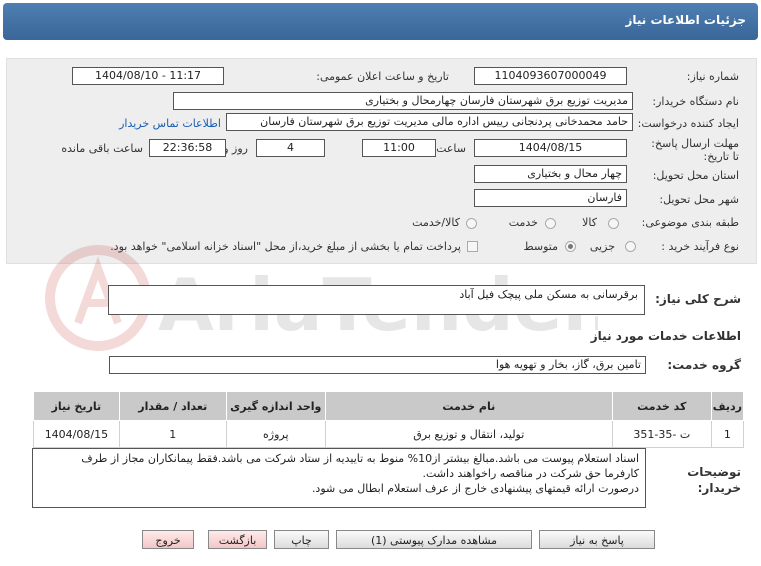  What do you see at coordinates (602, 246) in the screenshot?
I see `process-minor-label: جزیی` at bounding box center [602, 246].